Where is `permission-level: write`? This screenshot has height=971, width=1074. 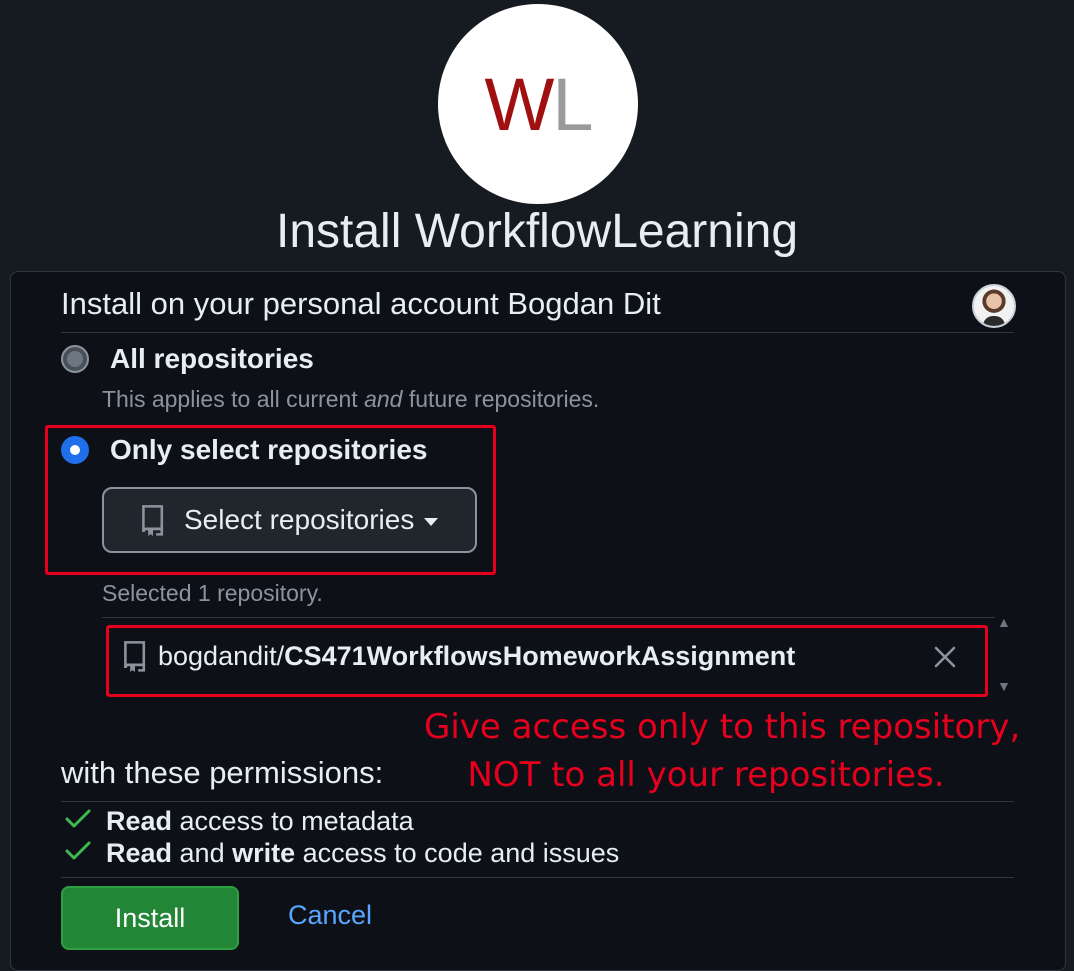 permission-level: write is located at coordinates (264, 853).